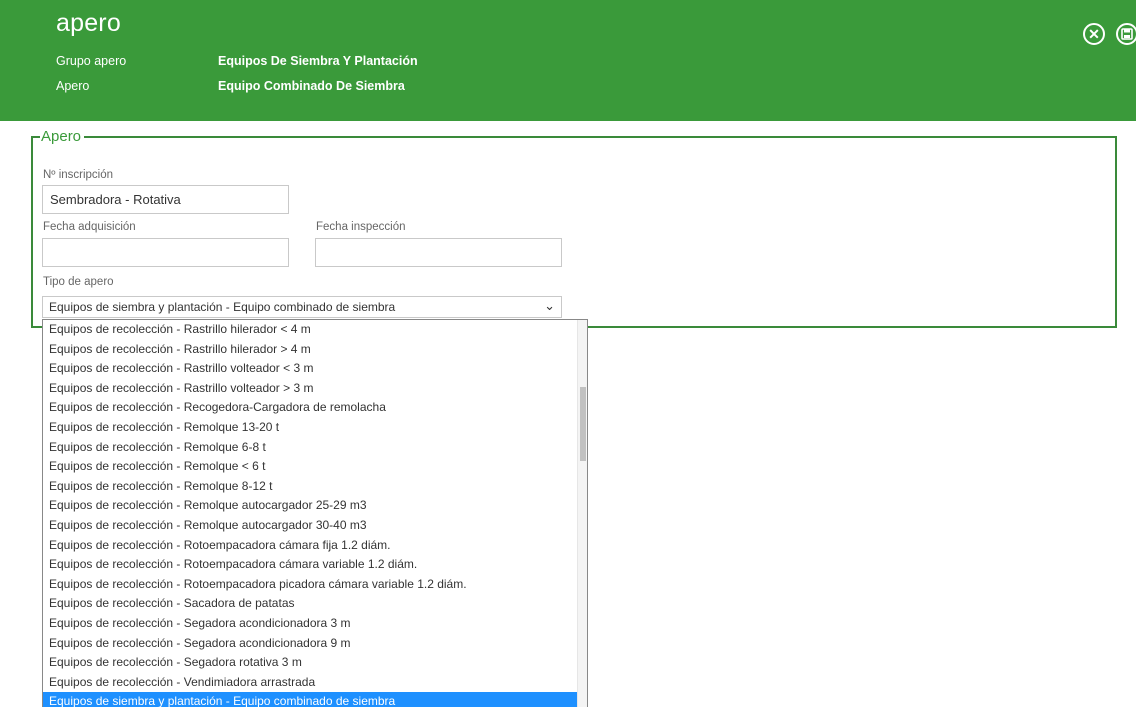  What do you see at coordinates (88, 23) in the screenshot?
I see `app-title: apero` at bounding box center [88, 23].